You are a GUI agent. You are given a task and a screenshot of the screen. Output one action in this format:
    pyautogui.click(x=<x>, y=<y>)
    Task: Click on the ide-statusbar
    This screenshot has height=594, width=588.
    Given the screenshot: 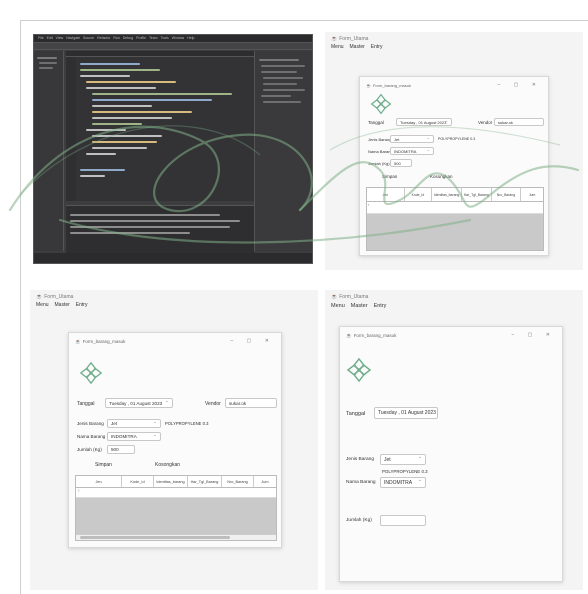 What is the action you would take?
    pyautogui.click(x=173, y=258)
    